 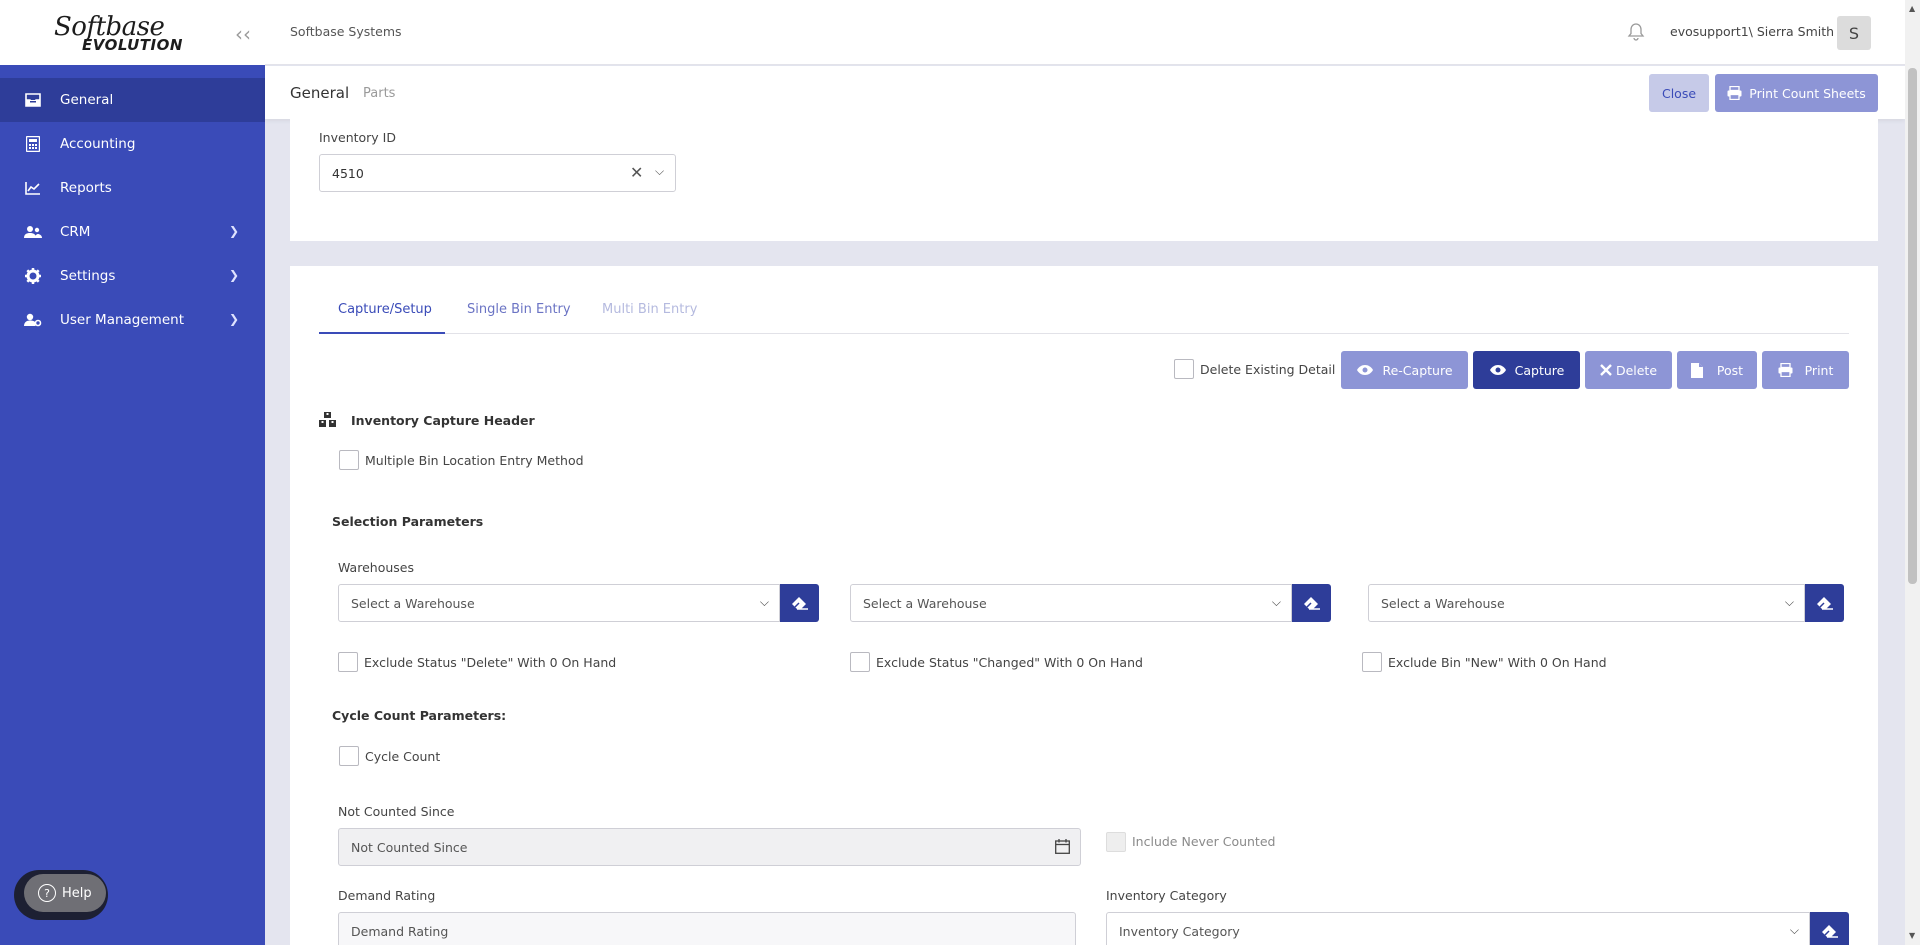 I want to click on include-never-counted-checkbox, so click(x=1116, y=842).